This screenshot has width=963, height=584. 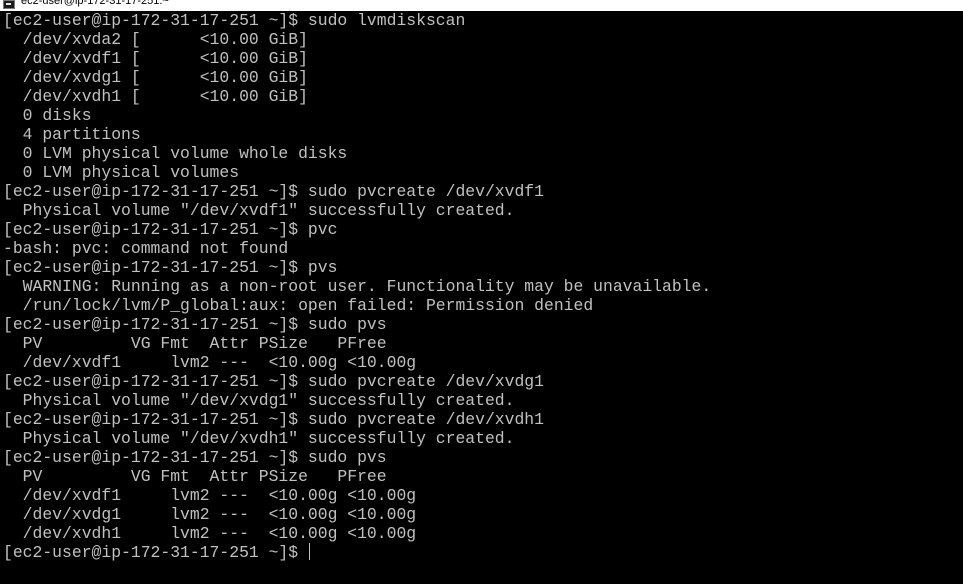 What do you see at coordinates (482, 552) in the screenshot?
I see `terminal-prompt-line: [ec2-user@ip-172-31-17-251 ~]$` at bounding box center [482, 552].